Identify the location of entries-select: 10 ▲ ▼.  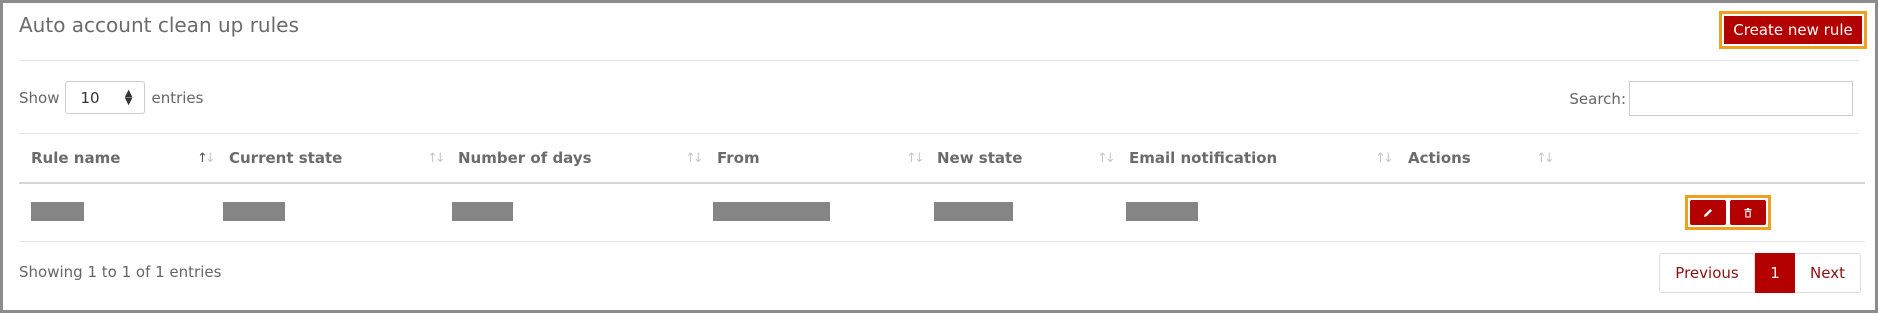
(105, 97).